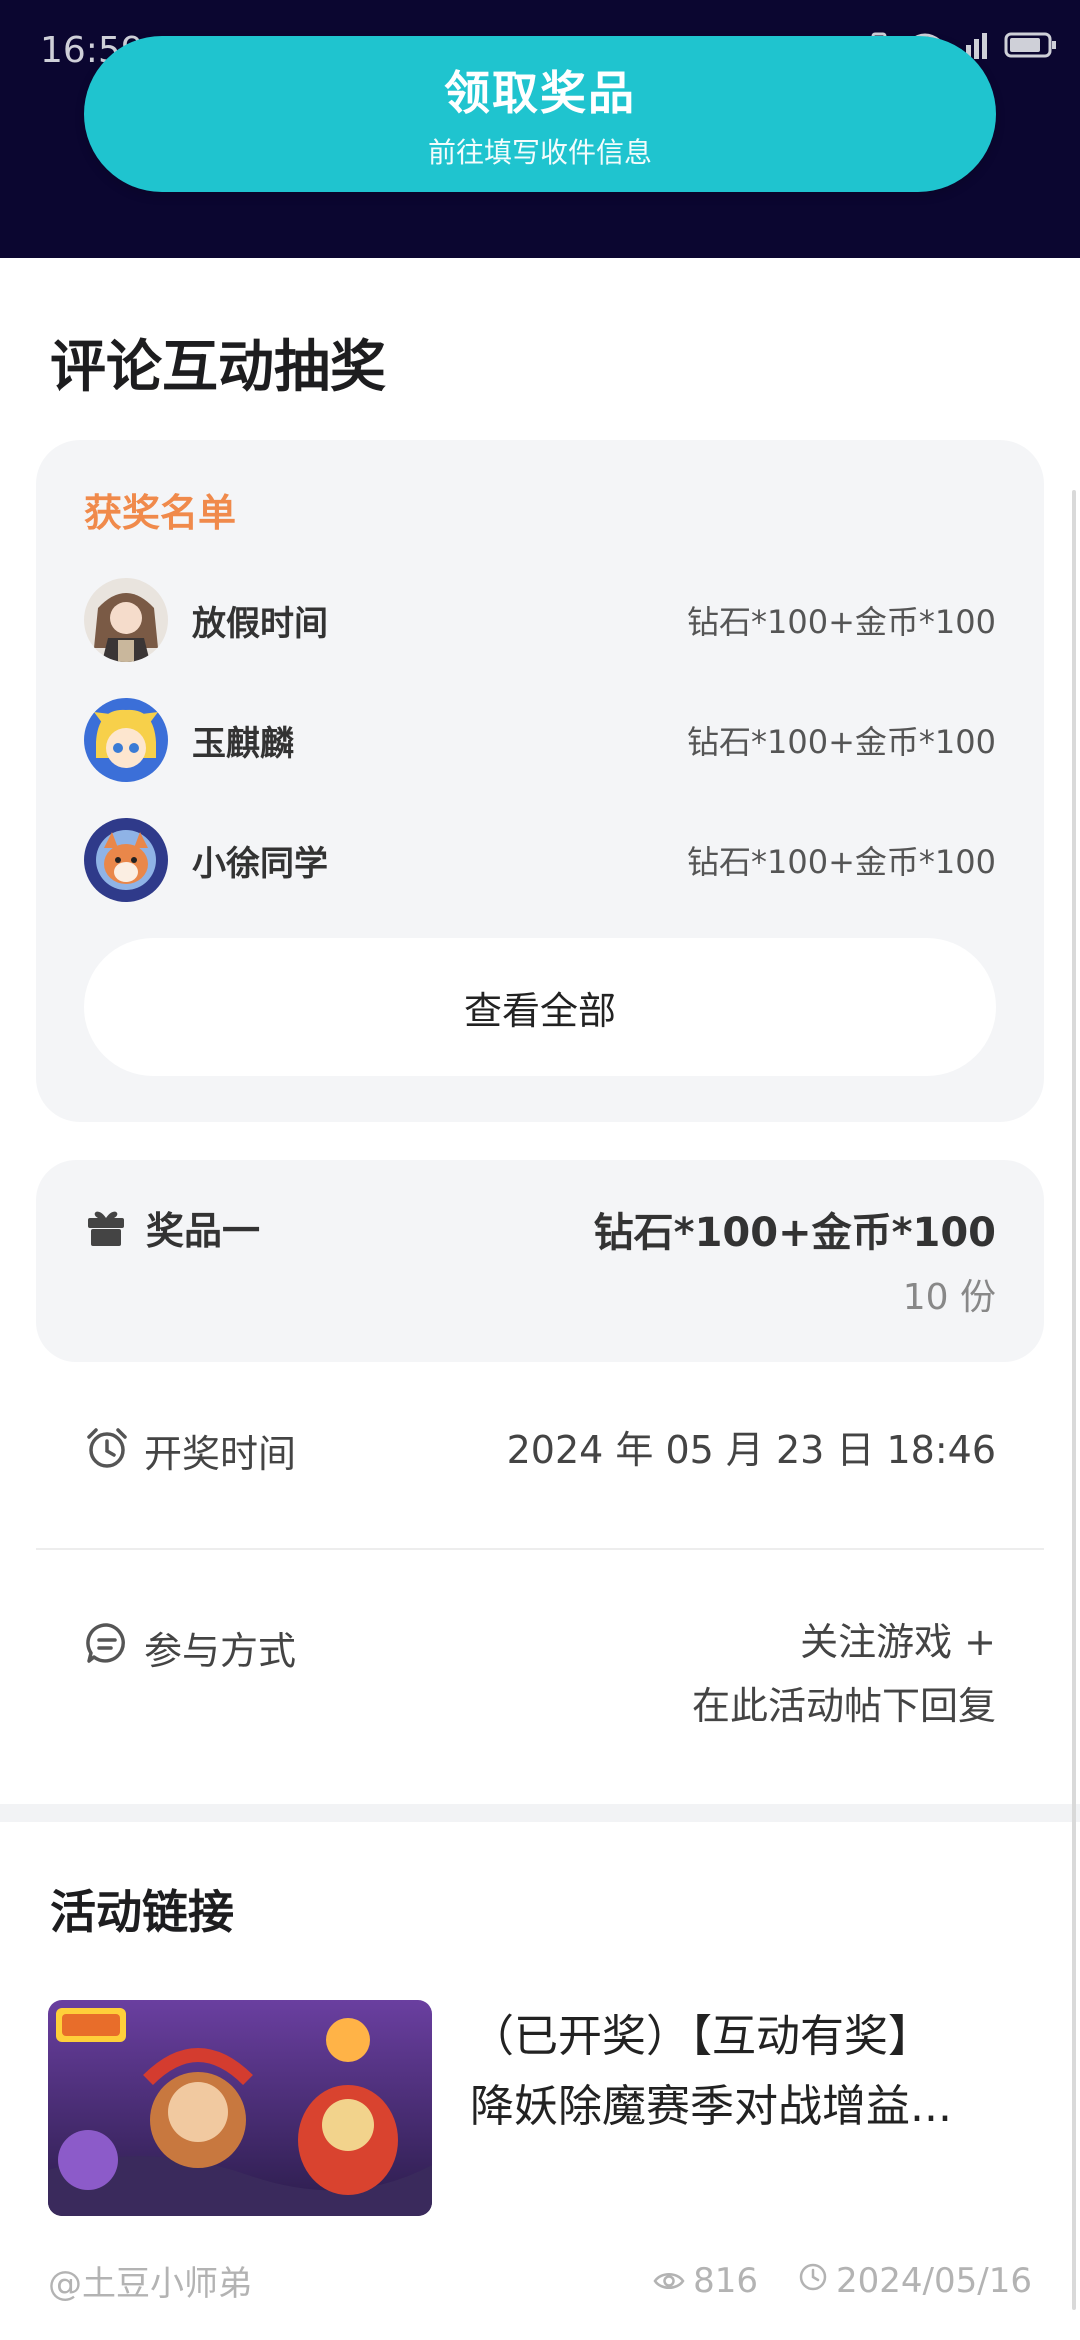 The height and width of the screenshot is (2340, 1080). Describe the element at coordinates (260, 863) in the screenshot. I see `winner-name: 小徐同学` at that location.